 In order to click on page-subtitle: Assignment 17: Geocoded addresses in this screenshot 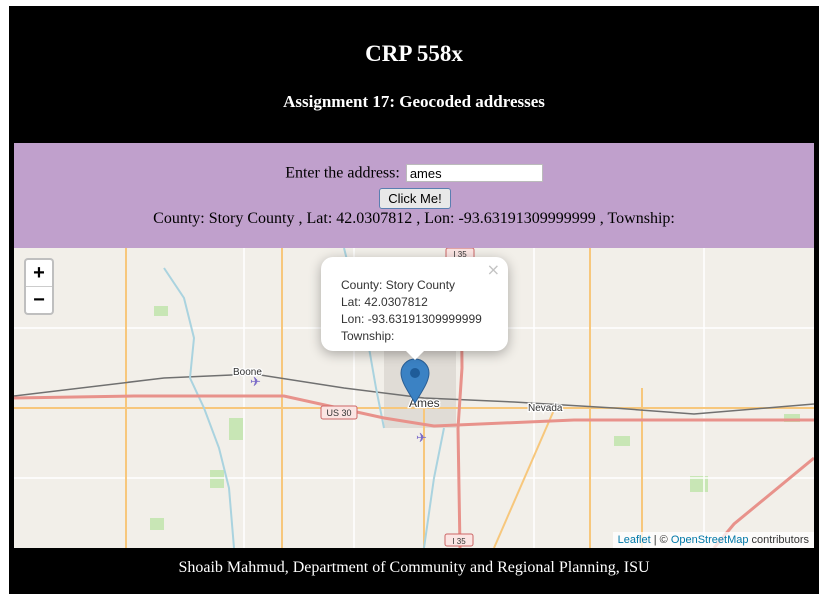, I will do `click(414, 101)`.